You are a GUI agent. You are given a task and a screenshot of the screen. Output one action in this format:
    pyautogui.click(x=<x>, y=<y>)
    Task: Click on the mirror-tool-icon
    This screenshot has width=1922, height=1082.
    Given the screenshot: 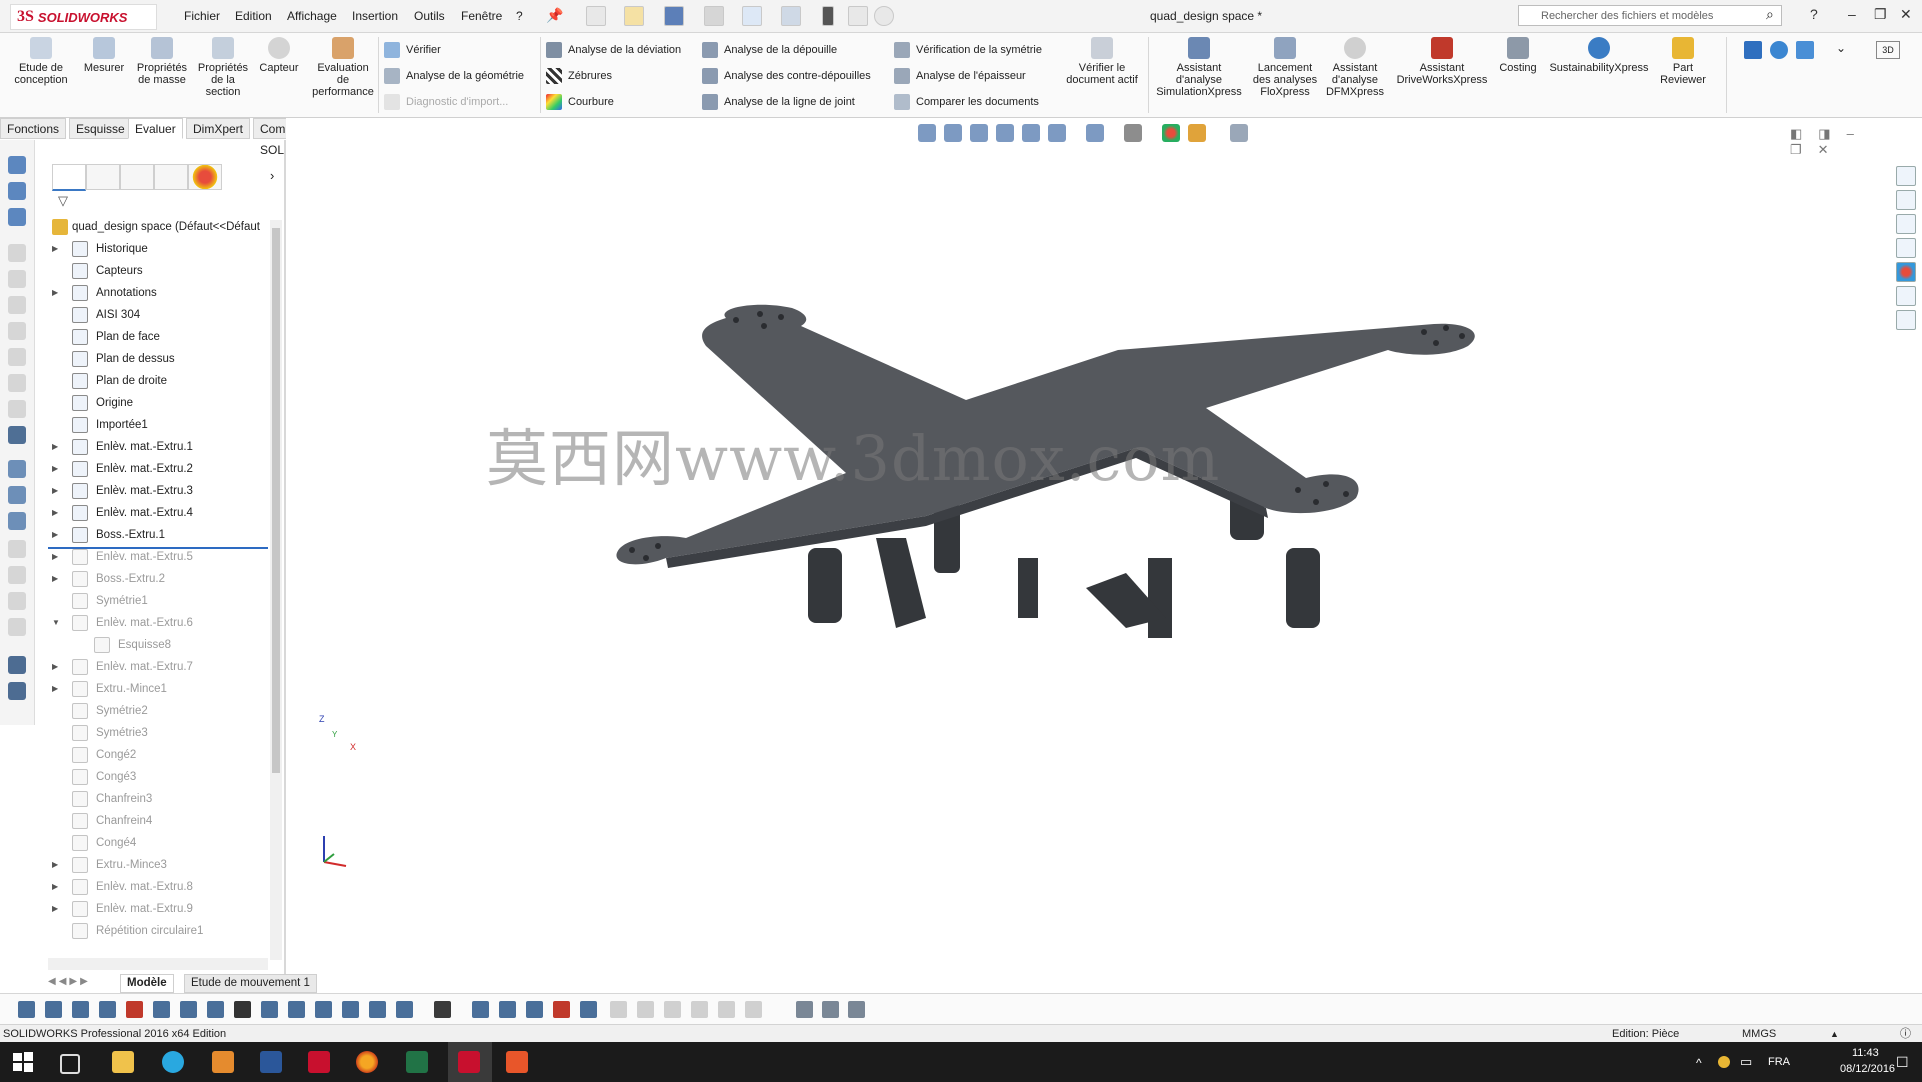 What is the action you would take?
    pyautogui.click(x=17, y=691)
    